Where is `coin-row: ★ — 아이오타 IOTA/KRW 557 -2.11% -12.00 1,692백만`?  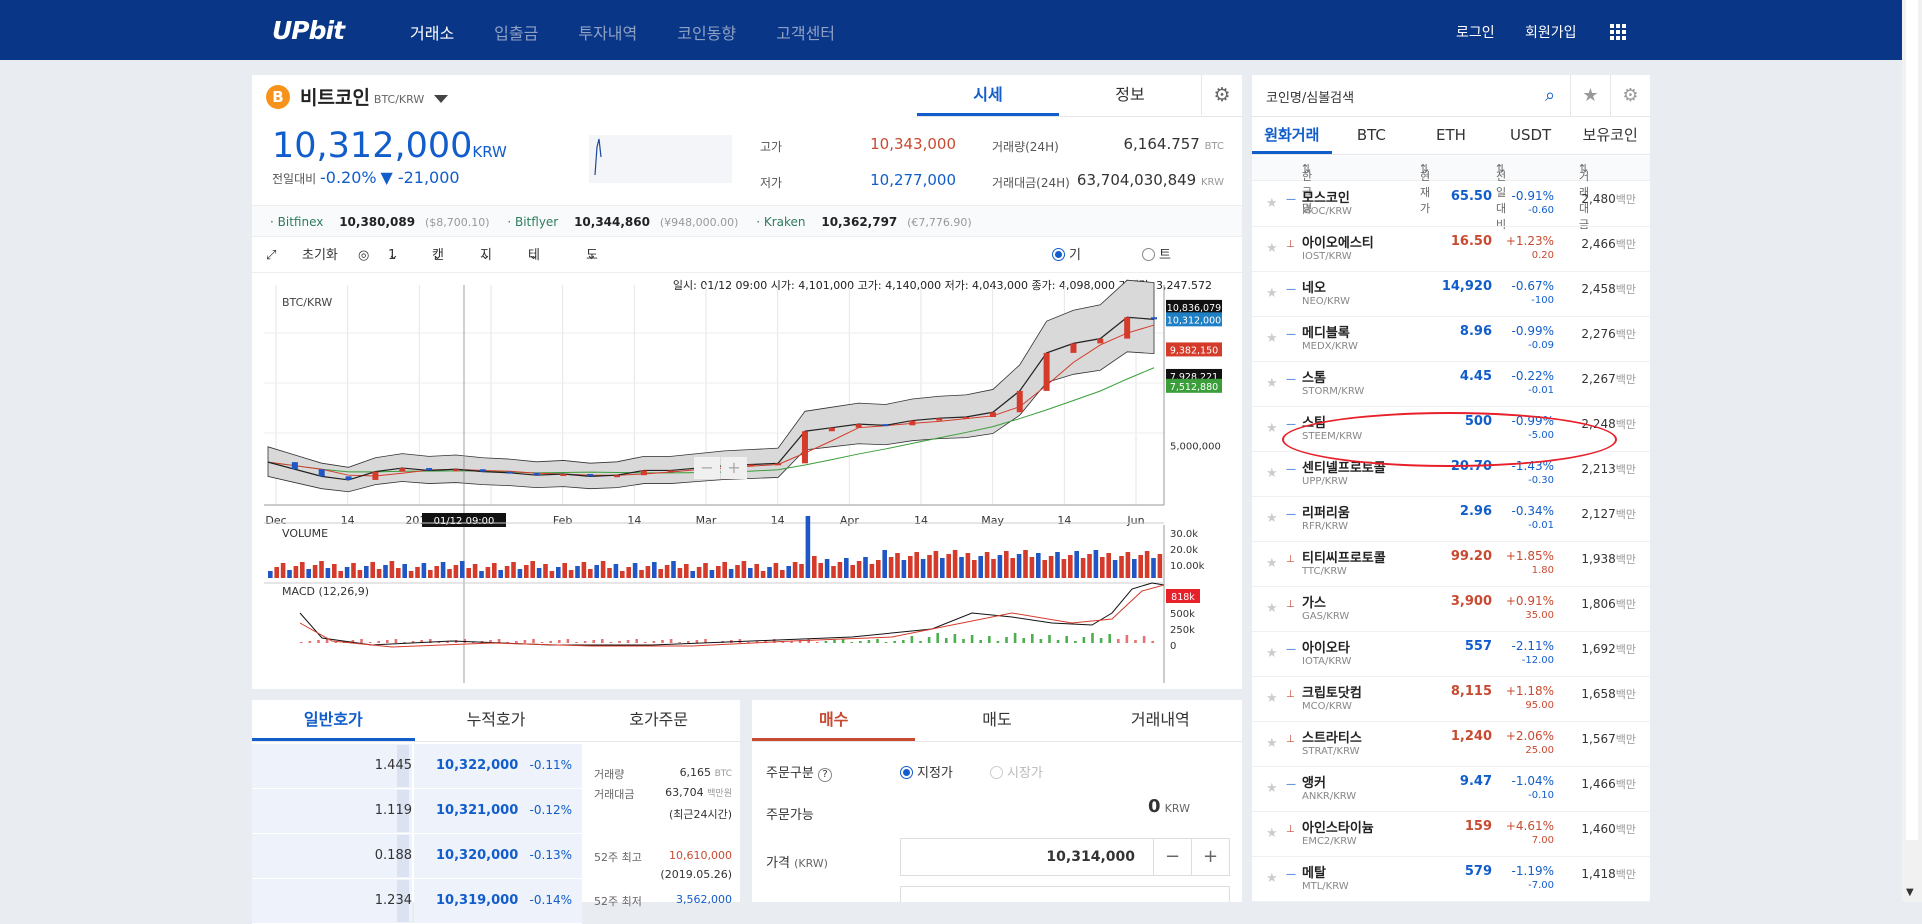 coin-row: ★ — 아이오타 IOTA/KRW 557 -2.11% -12.00 1,692백만 is located at coordinates (1451, 654).